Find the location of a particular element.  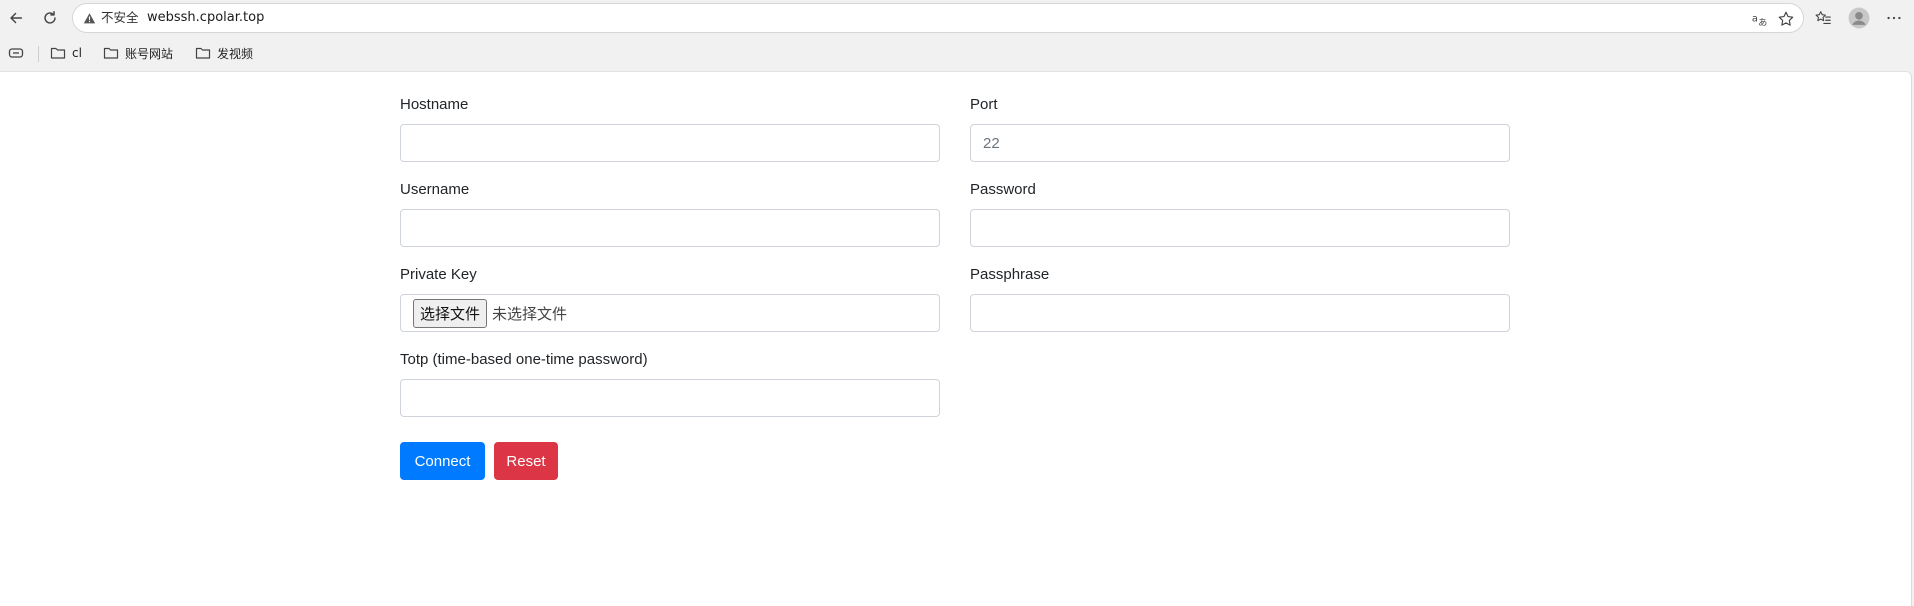

bookmarks-bar: cl 账号网站 发视频 is located at coordinates (957, 53).